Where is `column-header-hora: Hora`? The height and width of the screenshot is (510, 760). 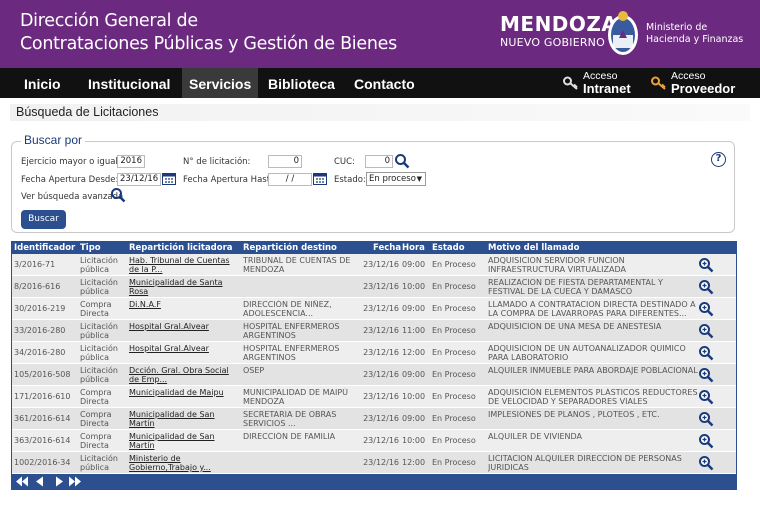
column-header-hora: Hora is located at coordinates (413, 248).